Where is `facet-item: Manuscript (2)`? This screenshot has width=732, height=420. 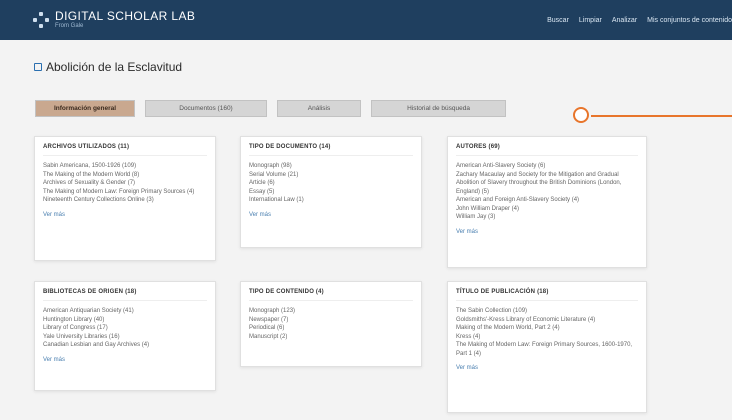
facet-item: Manuscript (2) is located at coordinates (331, 337).